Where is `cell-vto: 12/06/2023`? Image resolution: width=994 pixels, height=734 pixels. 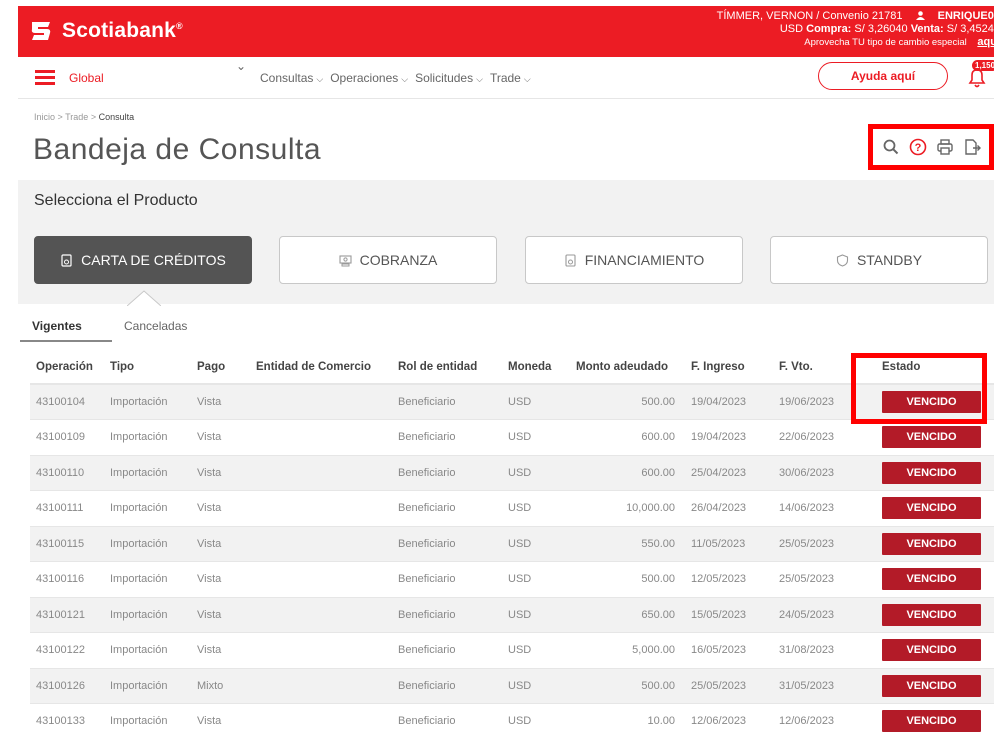 cell-vto: 12/06/2023 is located at coordinates (817, 718).